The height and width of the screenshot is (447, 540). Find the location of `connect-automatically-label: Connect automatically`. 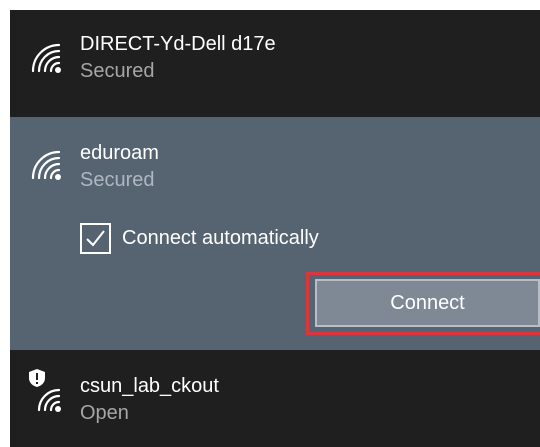

connect-automatically-label: Connect automatically is located at coordinates (220, 237).